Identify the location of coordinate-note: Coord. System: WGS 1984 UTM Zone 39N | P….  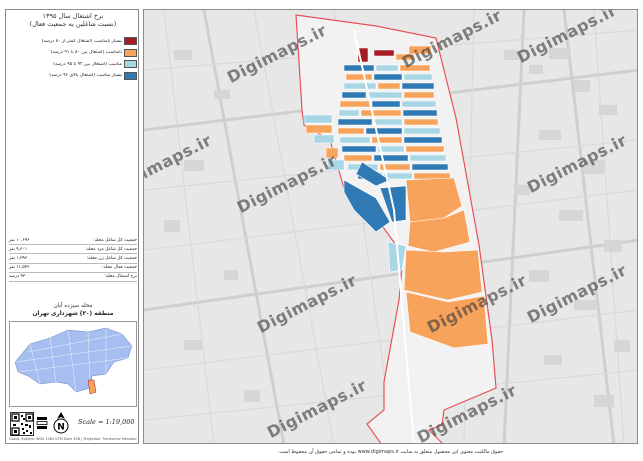
(73, 439).